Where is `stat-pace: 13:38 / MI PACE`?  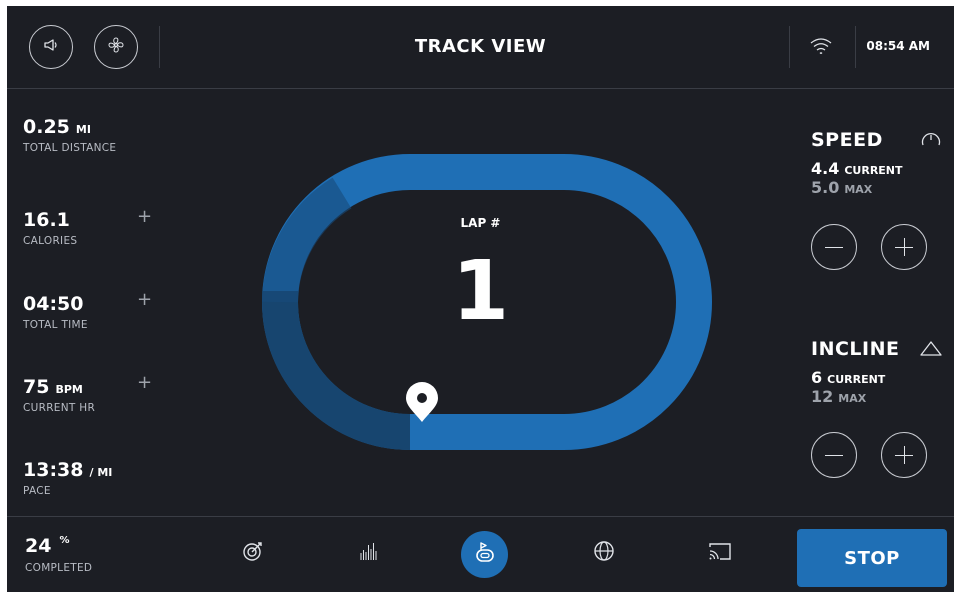 stat-pace: 13:38 / MI PACE is located at coordinates (67, 478).